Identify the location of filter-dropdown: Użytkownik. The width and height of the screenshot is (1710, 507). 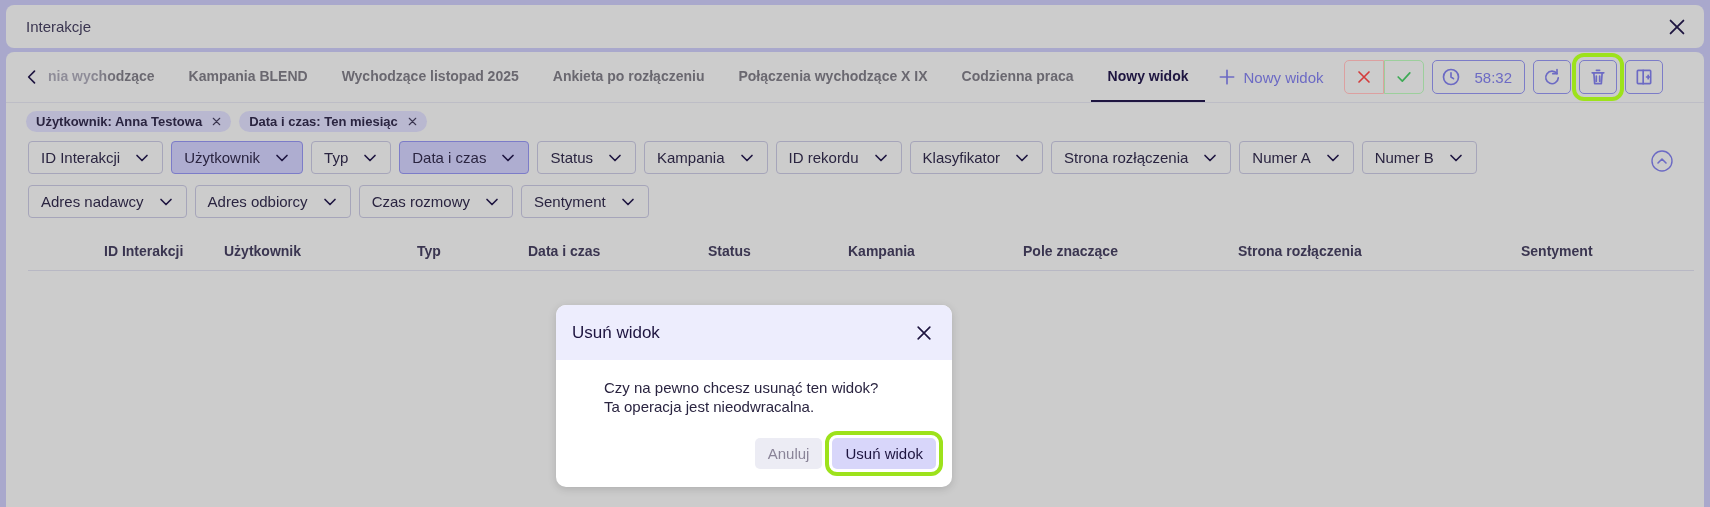
(237, 157).